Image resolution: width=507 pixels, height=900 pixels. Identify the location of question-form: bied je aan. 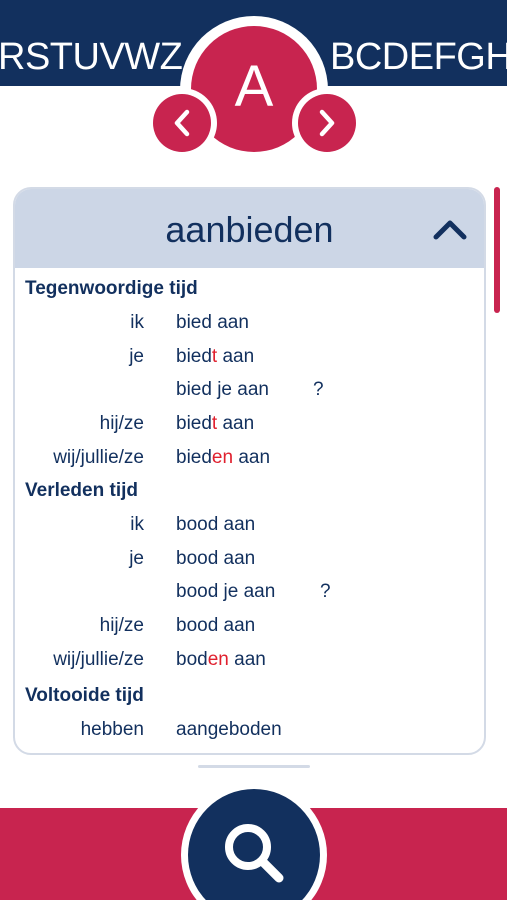
(222, 389).